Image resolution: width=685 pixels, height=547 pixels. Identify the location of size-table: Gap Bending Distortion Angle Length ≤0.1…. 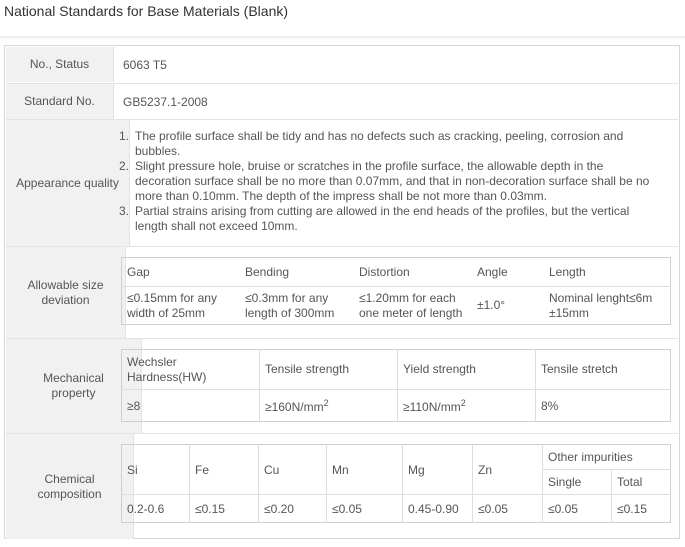
(396, 291).